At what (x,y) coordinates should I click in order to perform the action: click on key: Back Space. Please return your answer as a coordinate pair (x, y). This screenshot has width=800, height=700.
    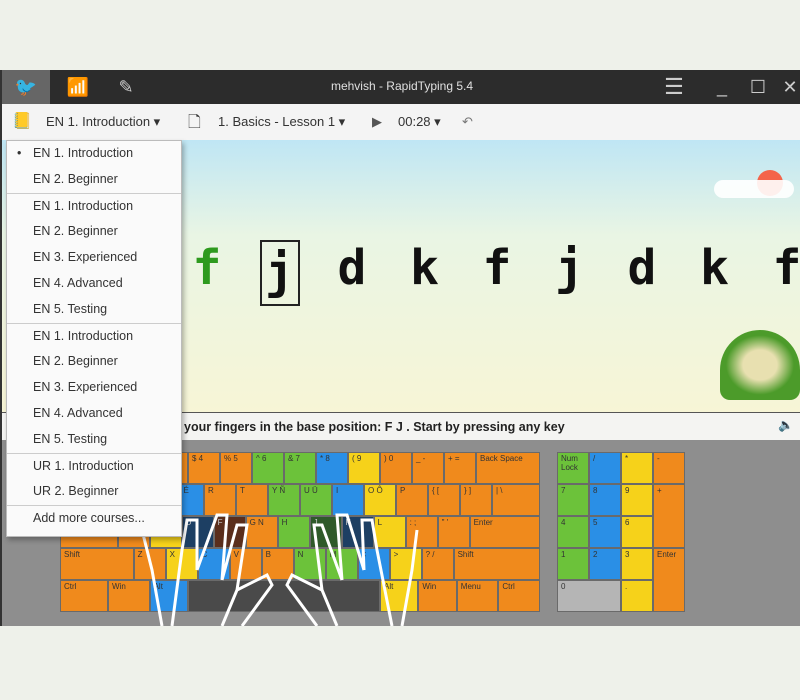
    Looking at the image, I should click on (508, 468).